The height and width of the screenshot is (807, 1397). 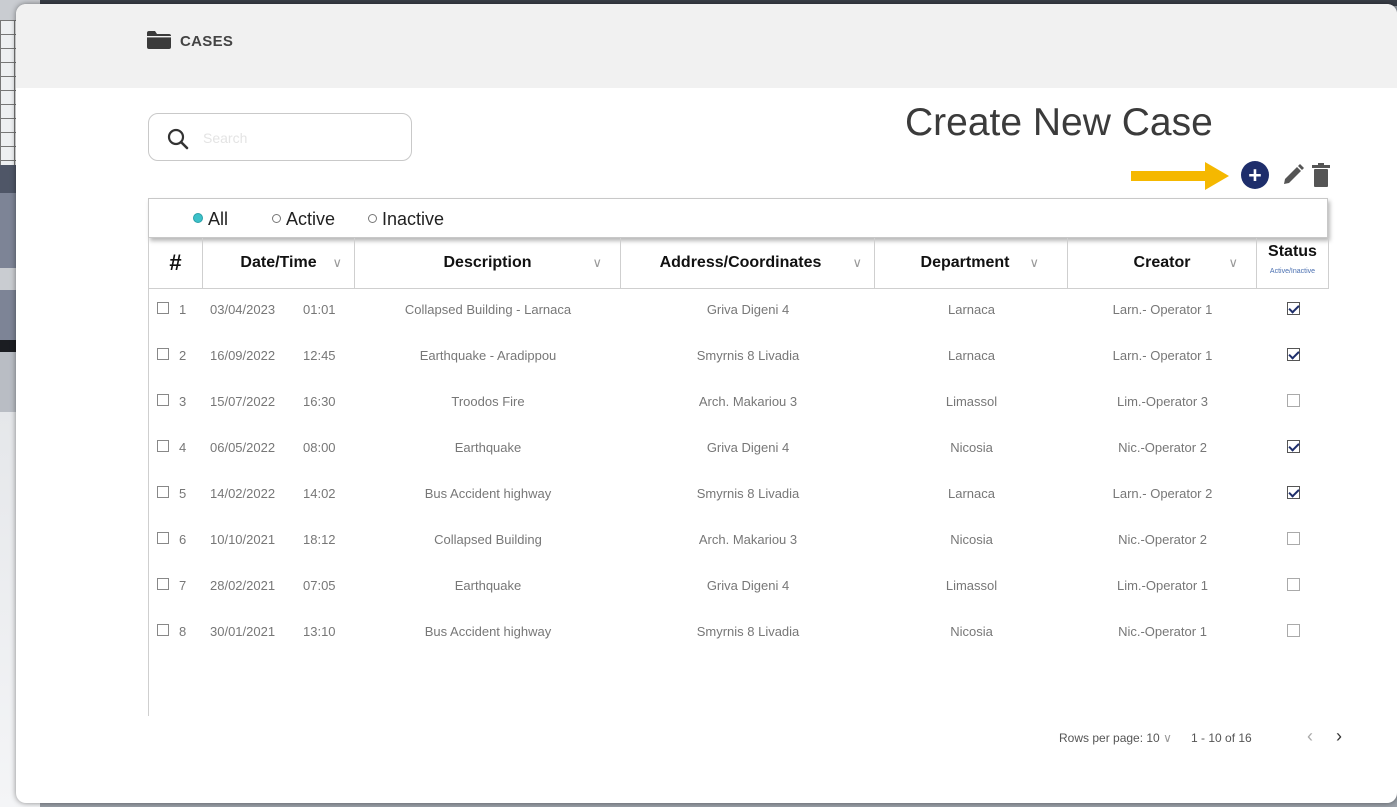 I want to click on column-header-datetime: Date/Time ∨, so click(x=279, y=263).